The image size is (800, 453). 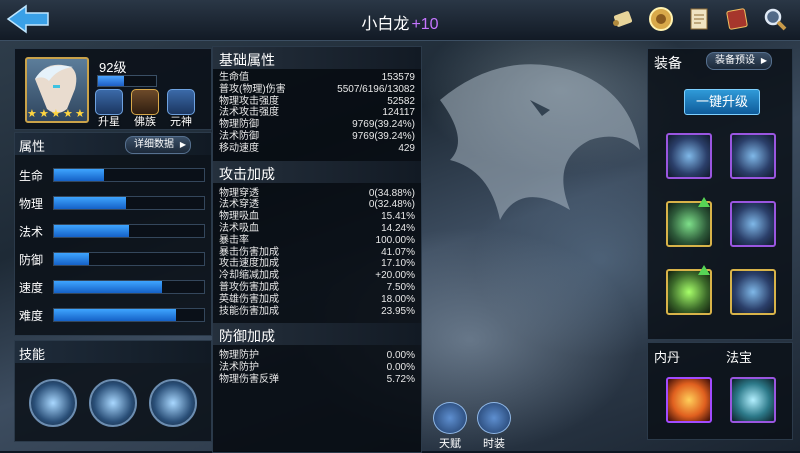 I want to click on winged-skill-icon, so click(x=113, y=403).